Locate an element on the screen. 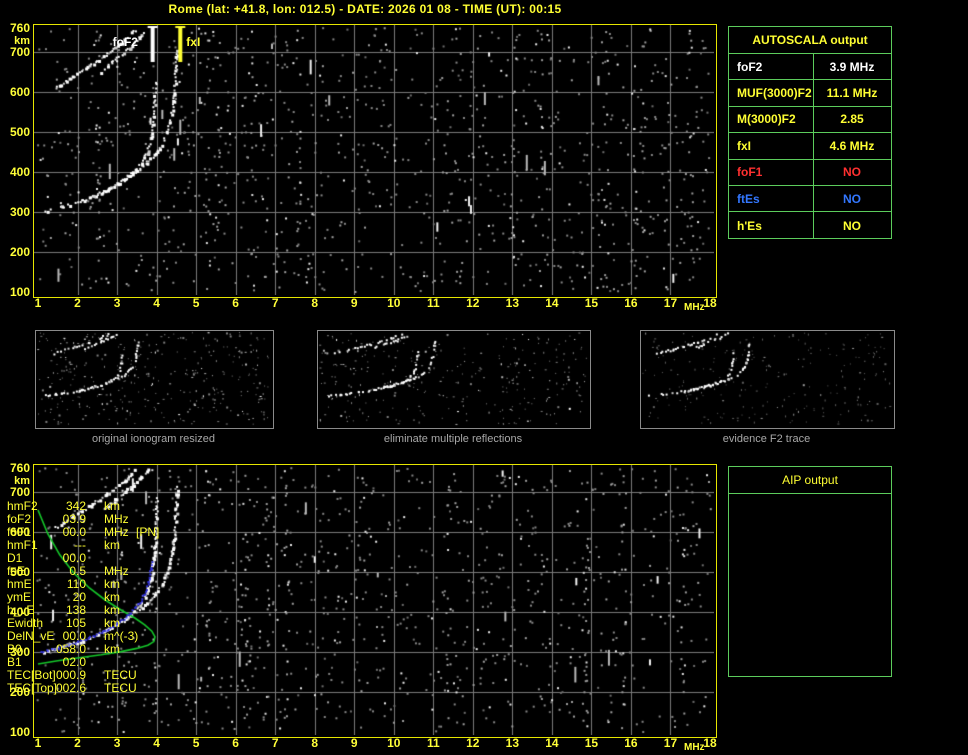  thumbnail-evidence-canvas is located at coordinates (766, 378).